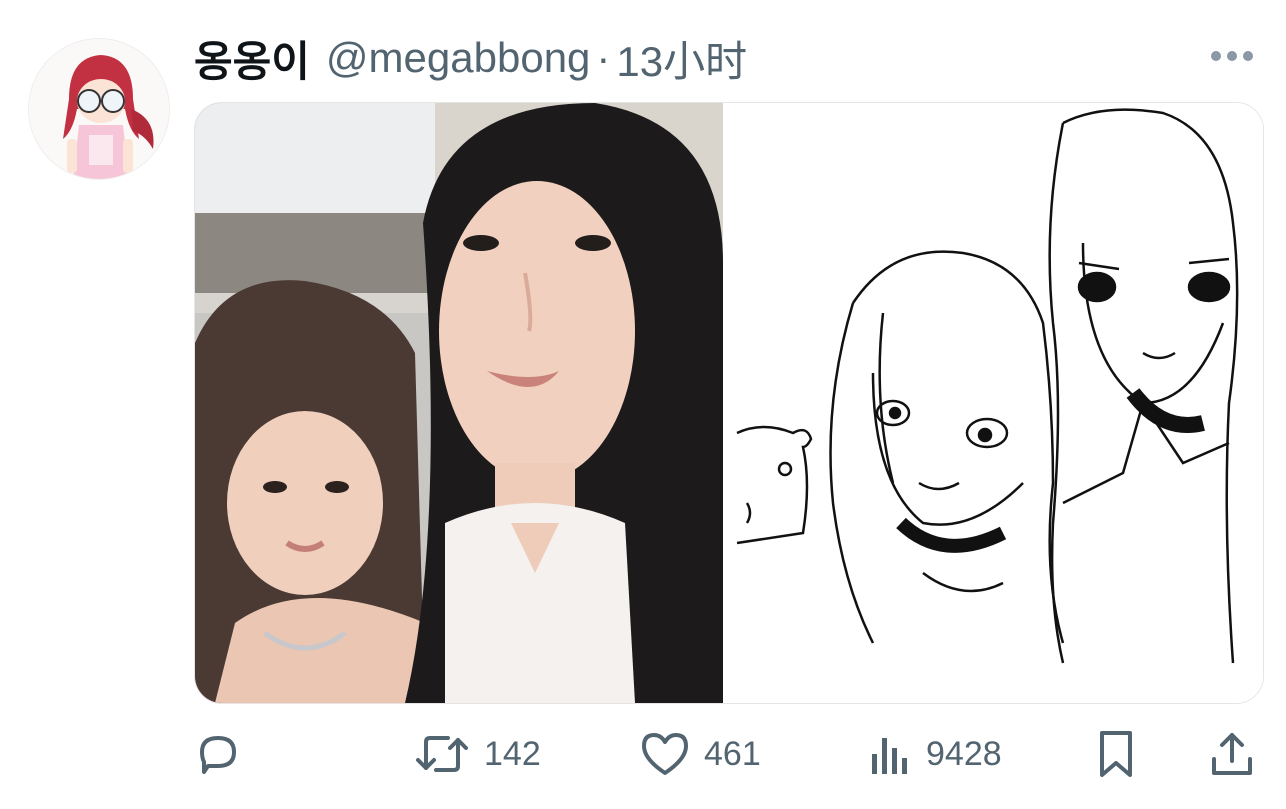 The image size is (1286, 809). Describe the element at coordinates (458, 58) in the screenshot. I see `user-handle: @megabbong` at that location.